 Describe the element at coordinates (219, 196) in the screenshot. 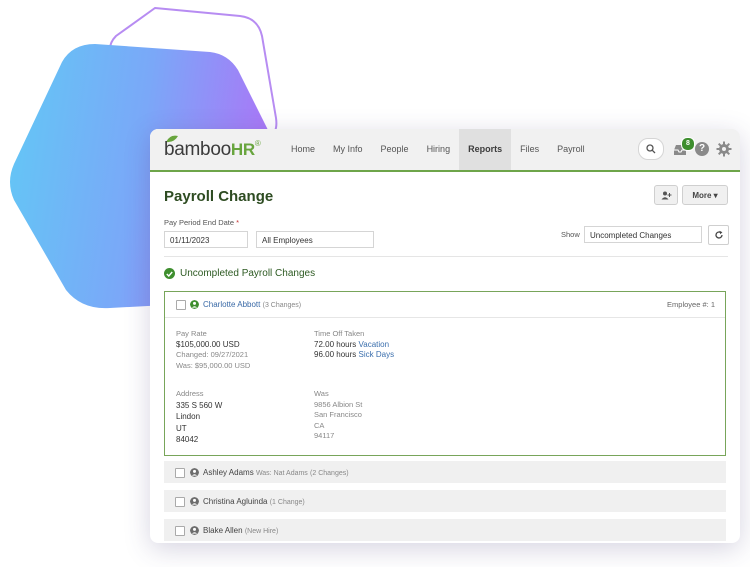

I see `page-title: Payroll Change` at that location.